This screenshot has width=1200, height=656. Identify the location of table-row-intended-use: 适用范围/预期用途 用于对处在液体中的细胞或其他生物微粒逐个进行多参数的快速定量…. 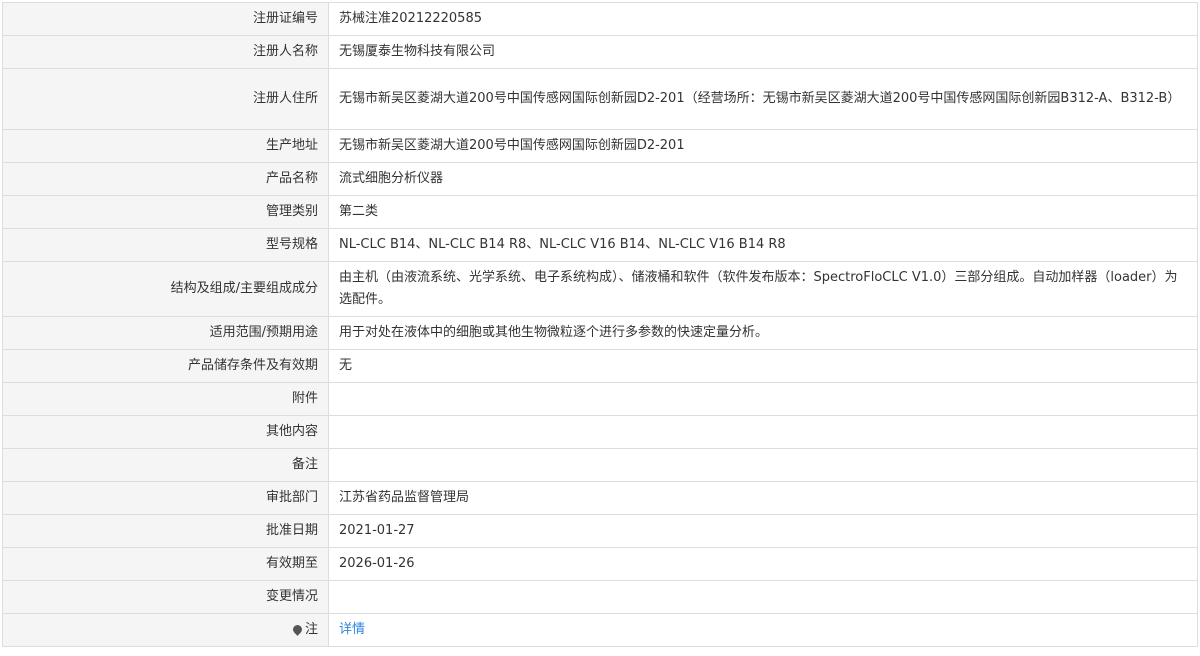
(600, 333).